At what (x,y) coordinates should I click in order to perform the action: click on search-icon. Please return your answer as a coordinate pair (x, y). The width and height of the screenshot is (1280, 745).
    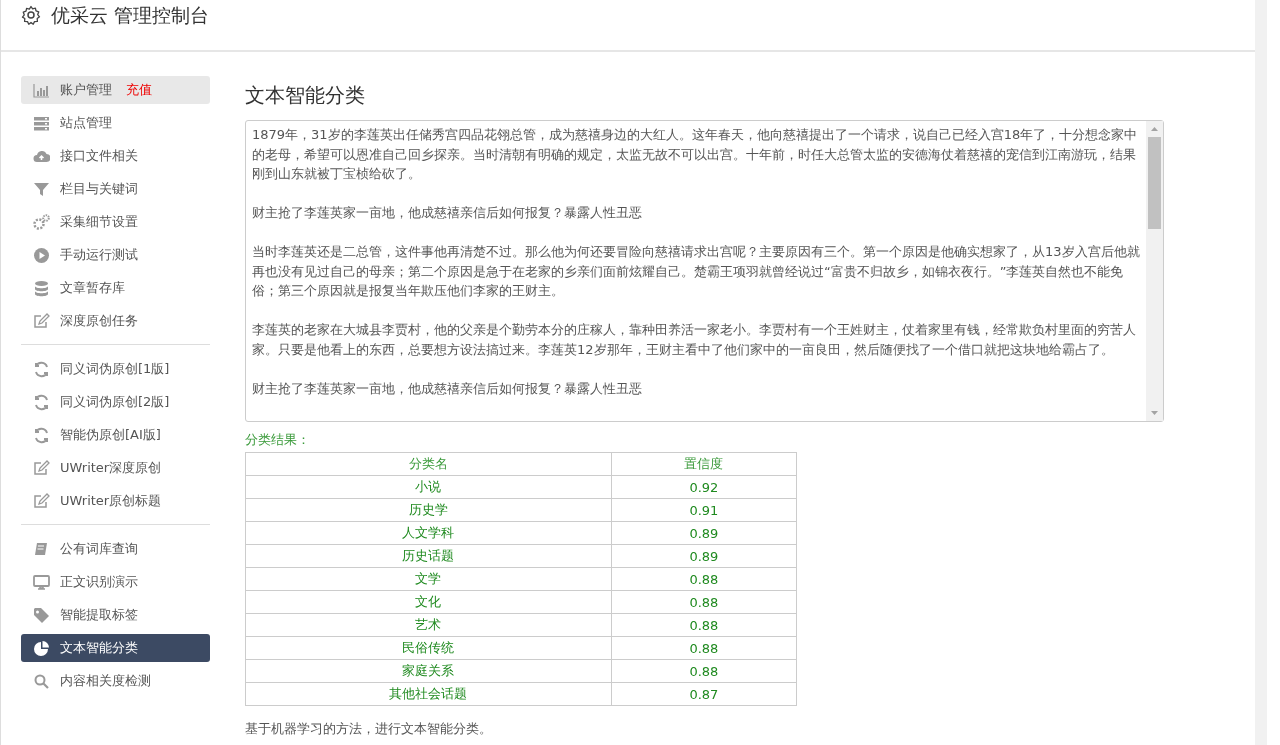
    Looking at the image, I should click on (41, 681).